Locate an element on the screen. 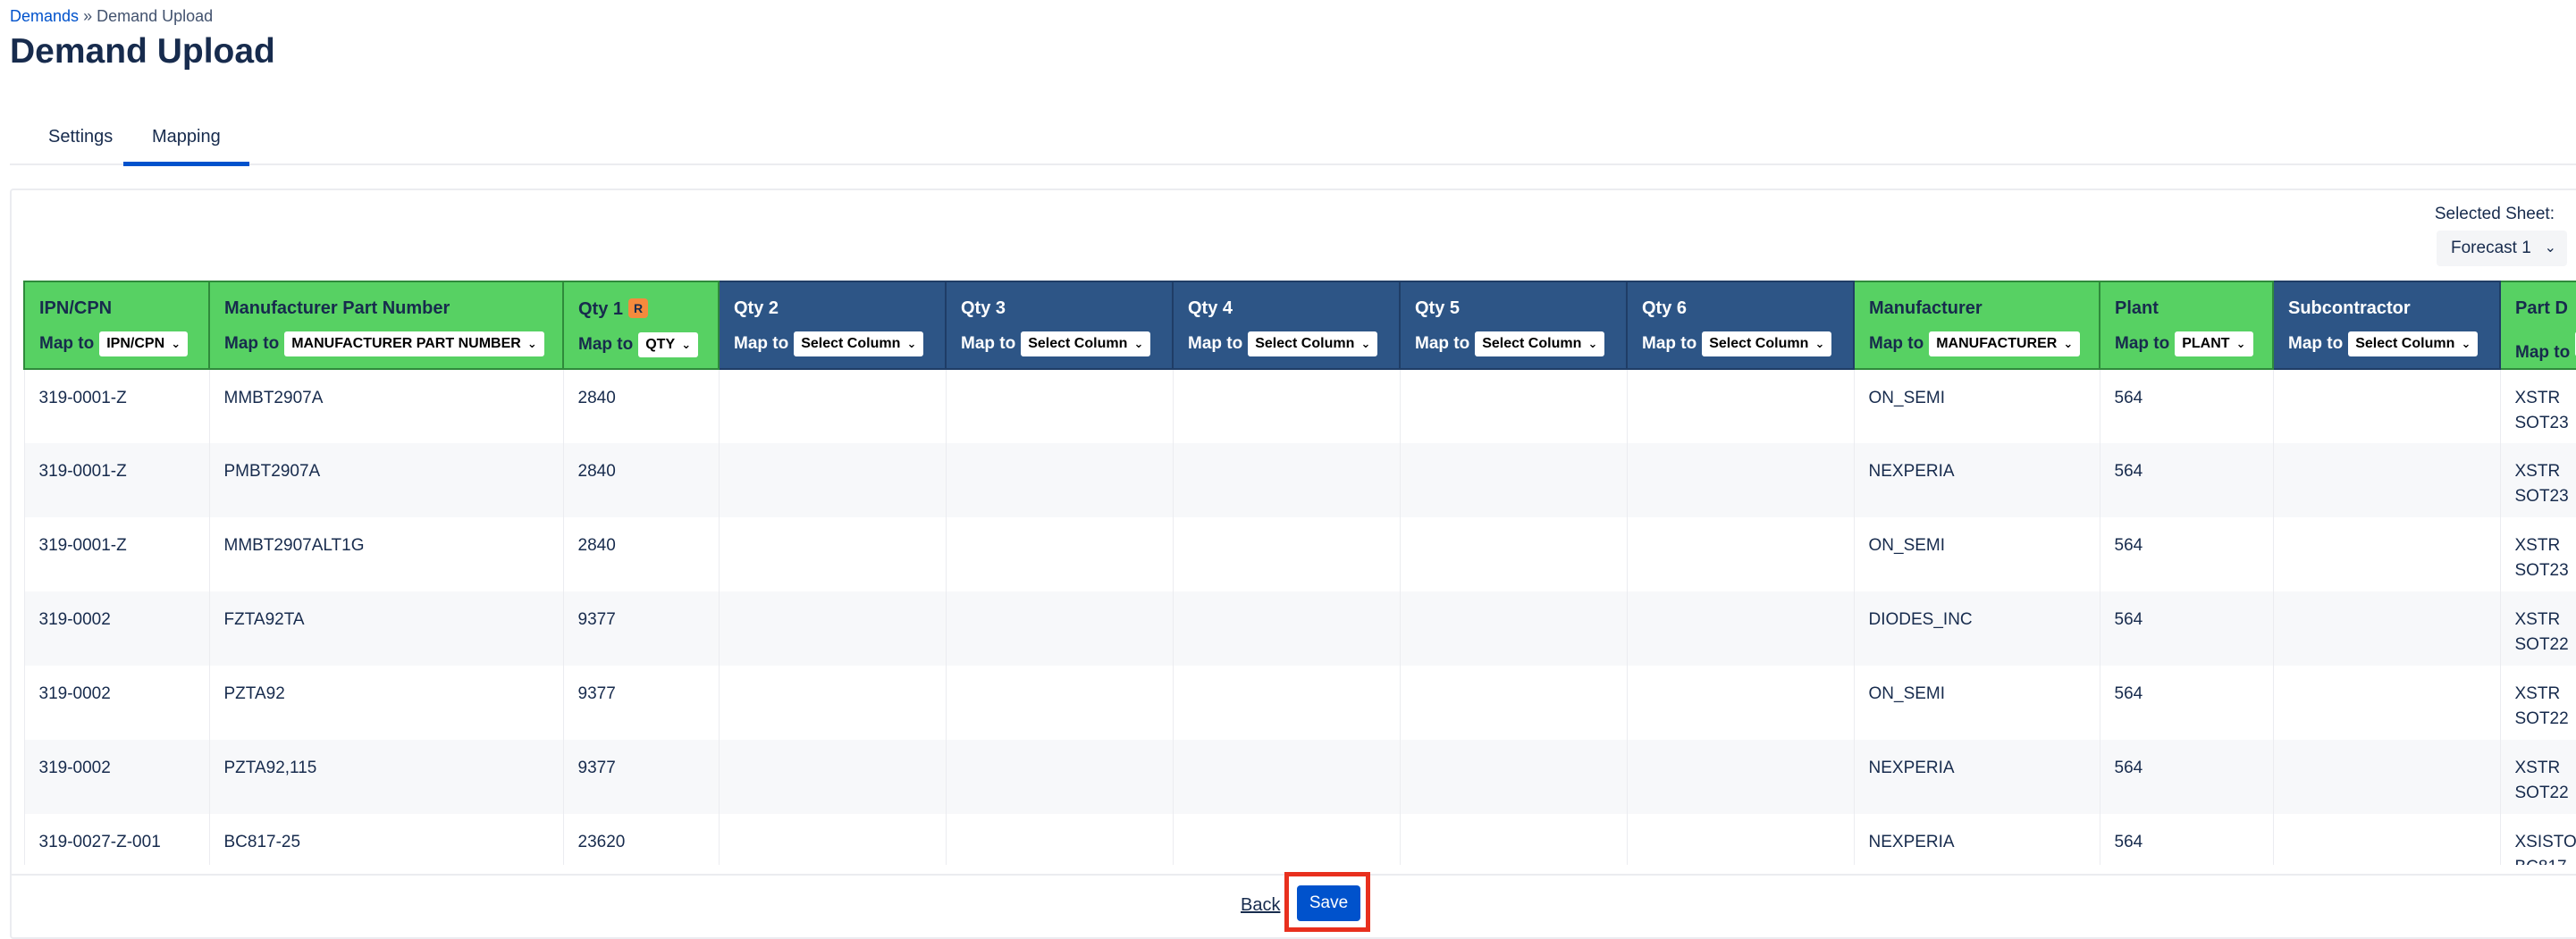 The width and height of the screenshot is (2576, 939). column-header: Plant Map to PLANT⌄ is located at coordinates (2187, 325).